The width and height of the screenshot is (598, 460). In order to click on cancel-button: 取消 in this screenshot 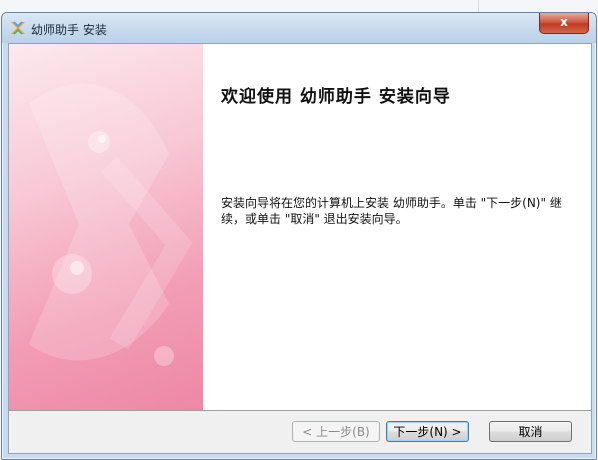, I will do `click(530, 431)`.